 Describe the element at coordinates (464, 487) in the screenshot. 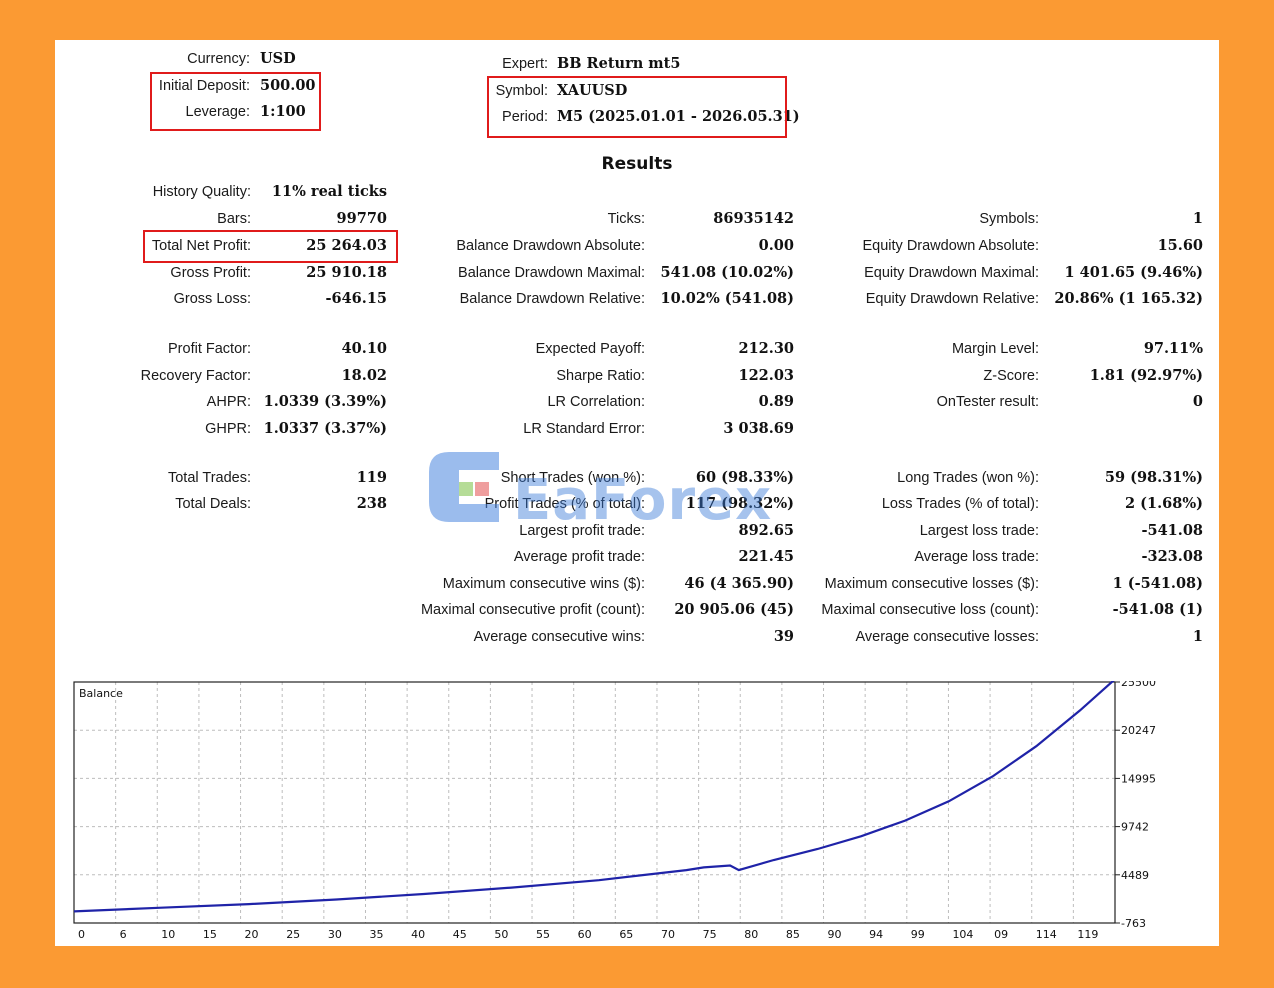

I see `eaforex-logo-icon` at that location.